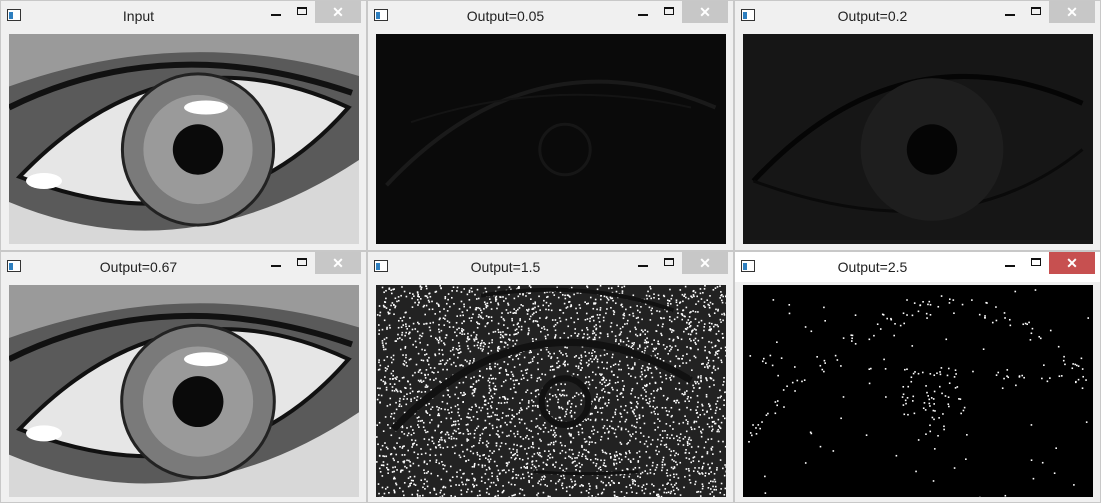  Describe the element at coordinates (872, 16) in the screenshot. I see `window-title: Output=0.2` at that location.